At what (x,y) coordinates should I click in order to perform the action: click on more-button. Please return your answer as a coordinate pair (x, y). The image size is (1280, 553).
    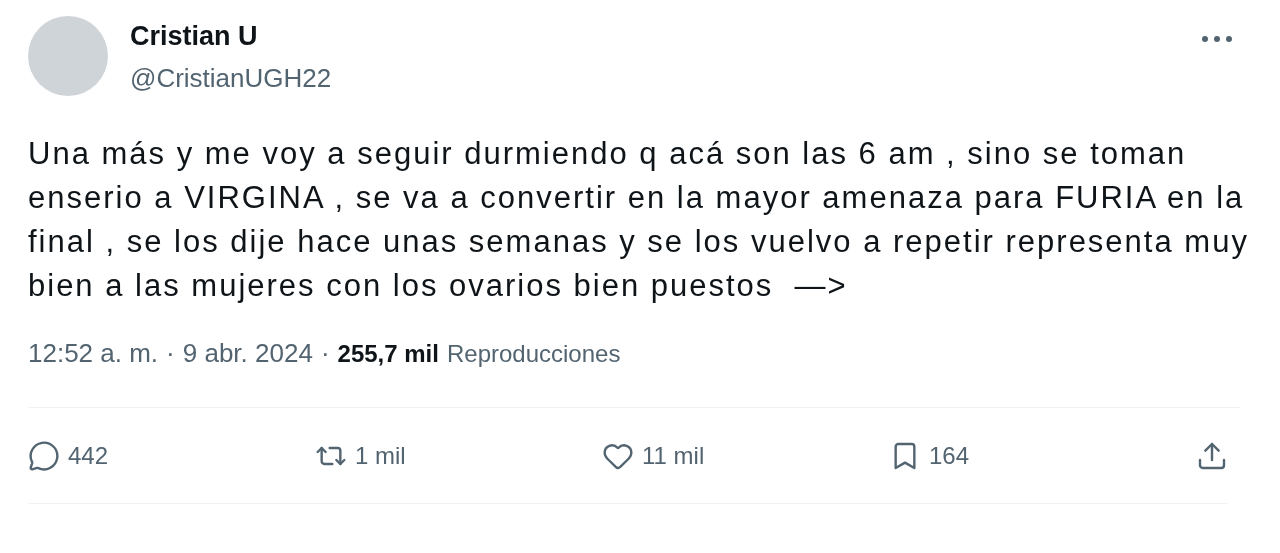
    Looking at the image, I should click on (1217, 39).